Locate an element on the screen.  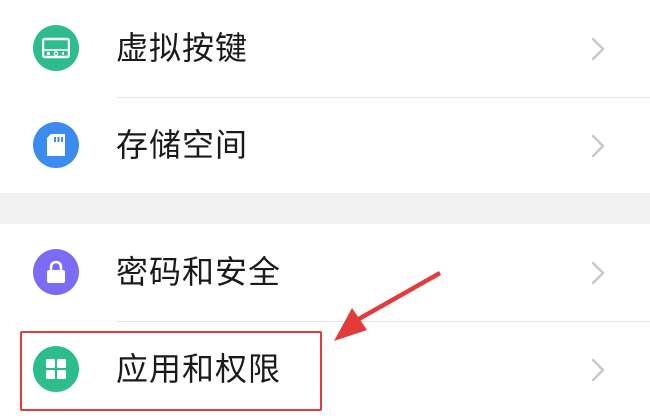
settings-item-label: 应用和权限 is located at coordinates (199, 369).